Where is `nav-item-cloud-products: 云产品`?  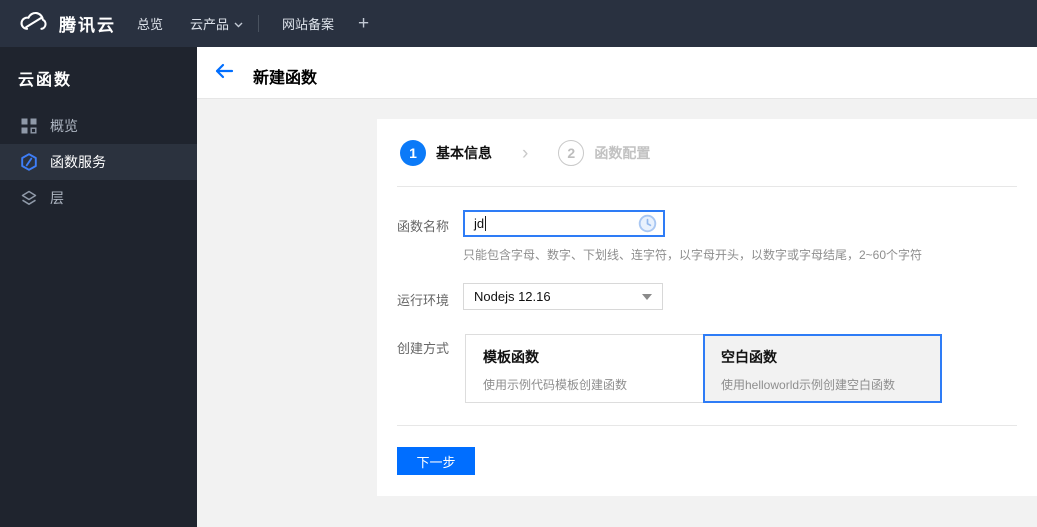
nav-item-cloud-products: 云产品 is located at coordinates (216, 23).